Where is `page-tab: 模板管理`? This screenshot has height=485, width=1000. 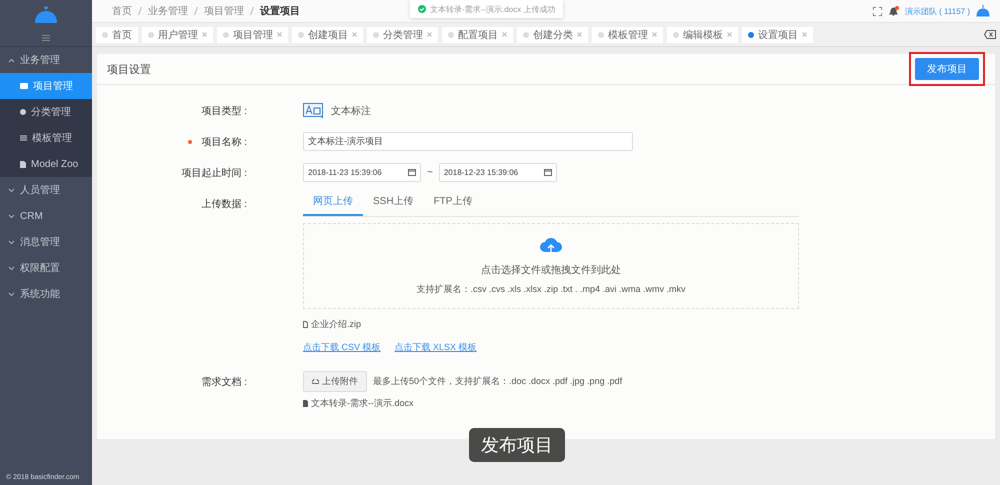
page-tab: 模板管理 is located at coordinates (627, 34).